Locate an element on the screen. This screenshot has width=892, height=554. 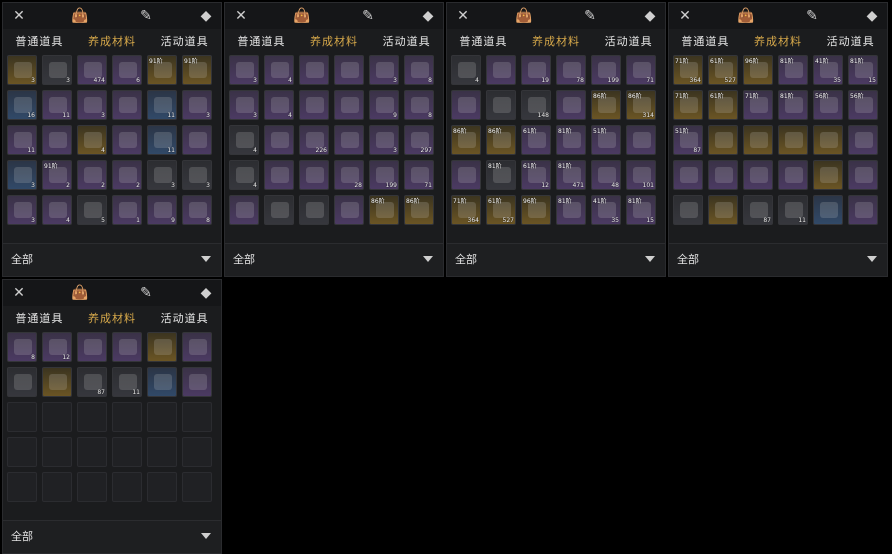
inventory-slot: 11 is located at coordinates (793, 210).